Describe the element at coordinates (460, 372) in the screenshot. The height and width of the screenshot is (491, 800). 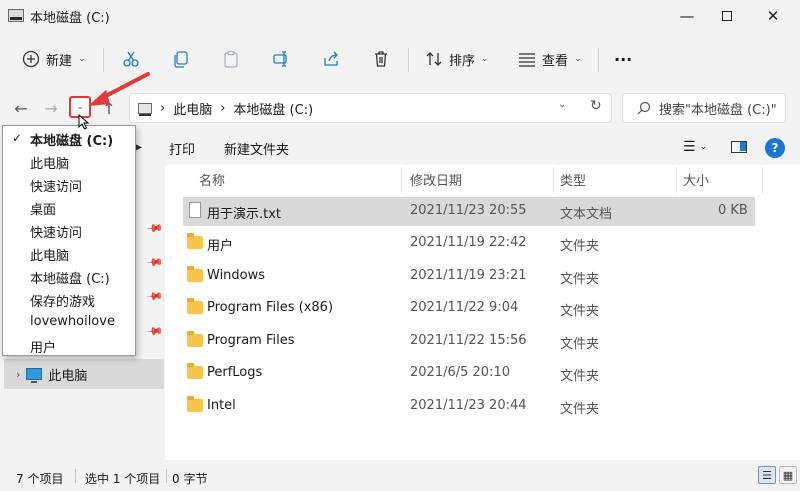
I see `folder-date: 2021/6/5 20:10` at that location.